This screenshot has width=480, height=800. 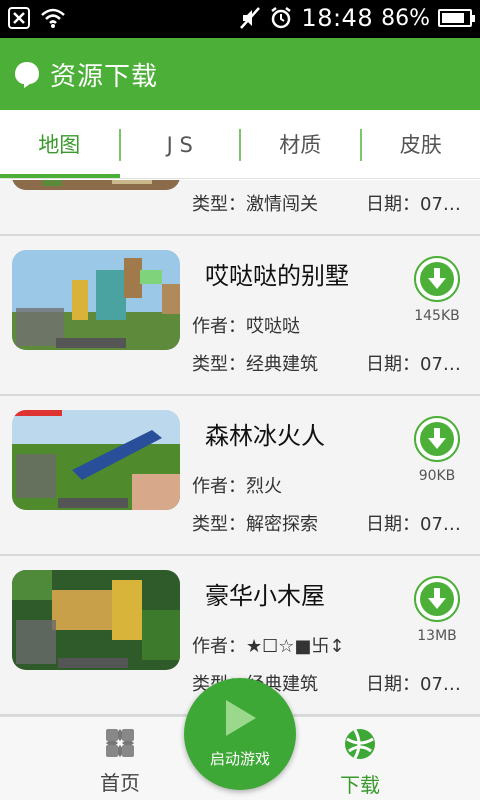 I want to click on home-grid-icon, so click(x=120, y=743).